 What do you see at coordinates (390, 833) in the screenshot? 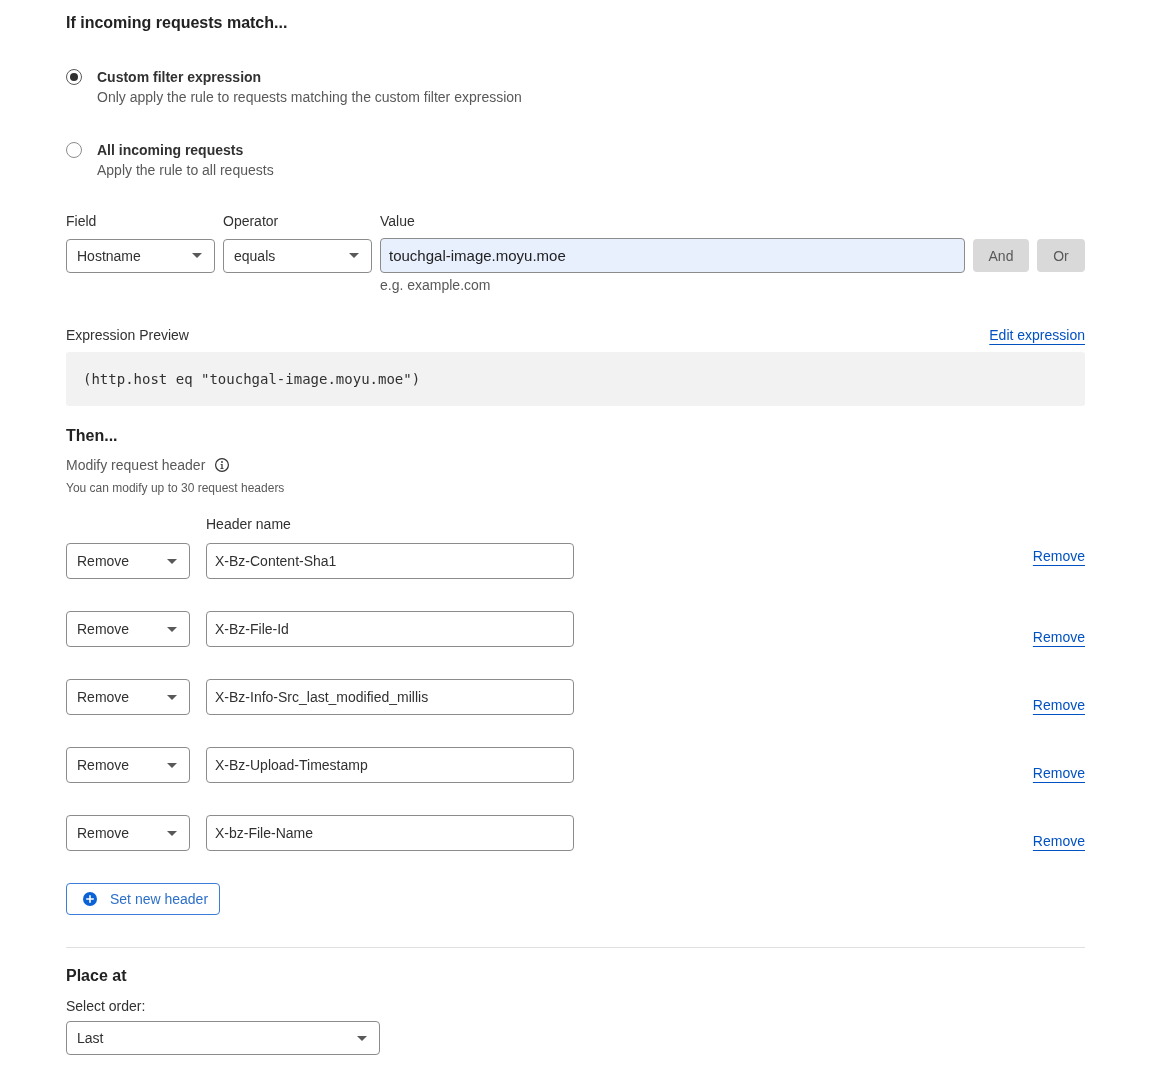
I see `header-name-input: X-bz-File-Name` at bounding box center [390, 833].